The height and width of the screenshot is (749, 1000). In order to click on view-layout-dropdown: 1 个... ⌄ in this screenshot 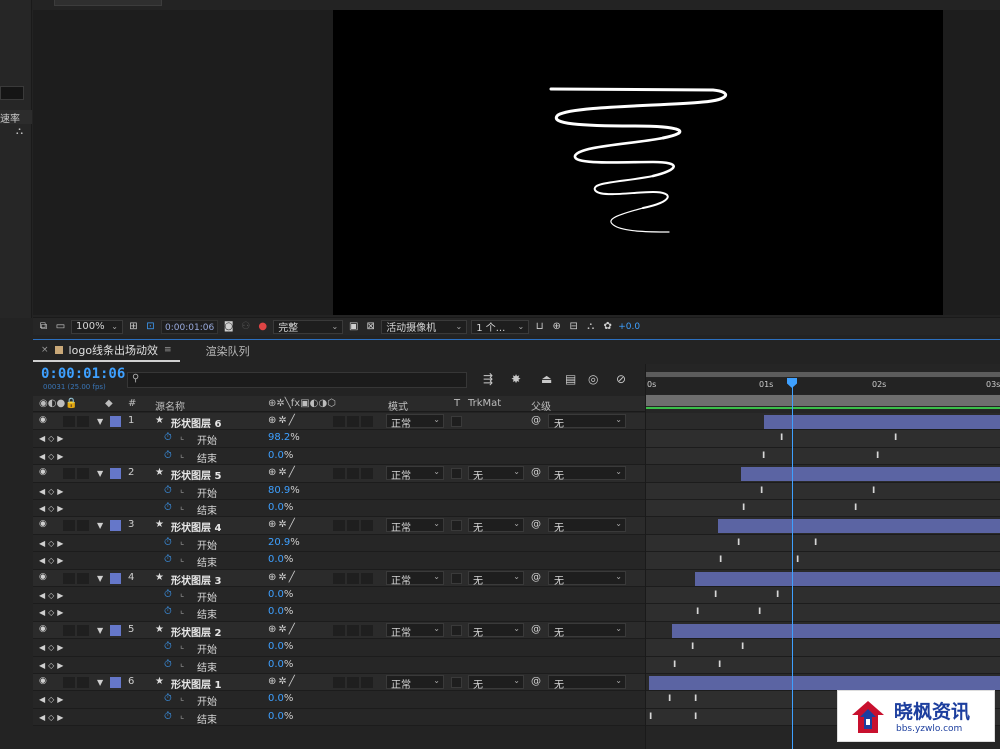, I will do `click(500, 326)`.